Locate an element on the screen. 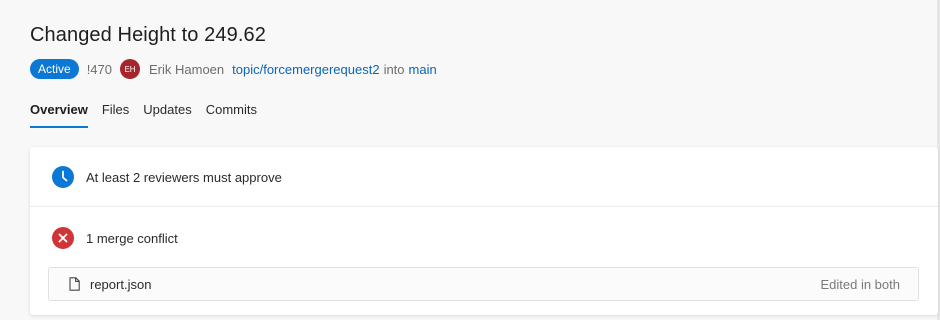 This screenshot has height=320, width=940. target-branch-link: main is located at coordinates (423, 69).